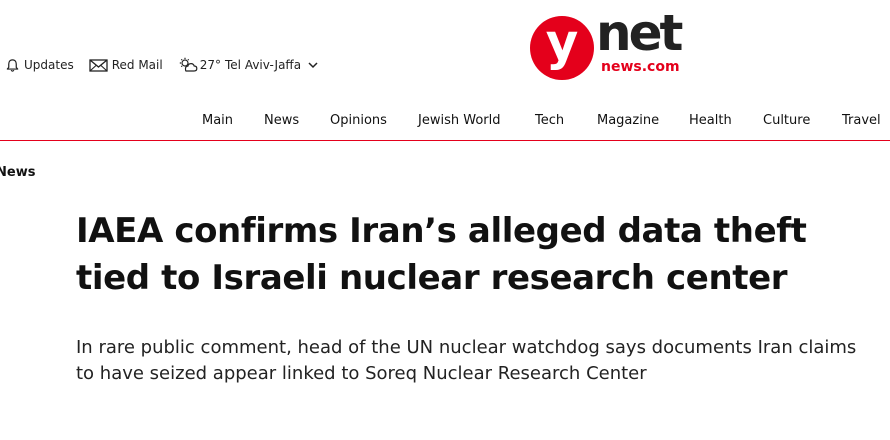  Describe the element at coordinates (549, 121) in the screenshot. I see `nav-item-tech: Tech` at that location.